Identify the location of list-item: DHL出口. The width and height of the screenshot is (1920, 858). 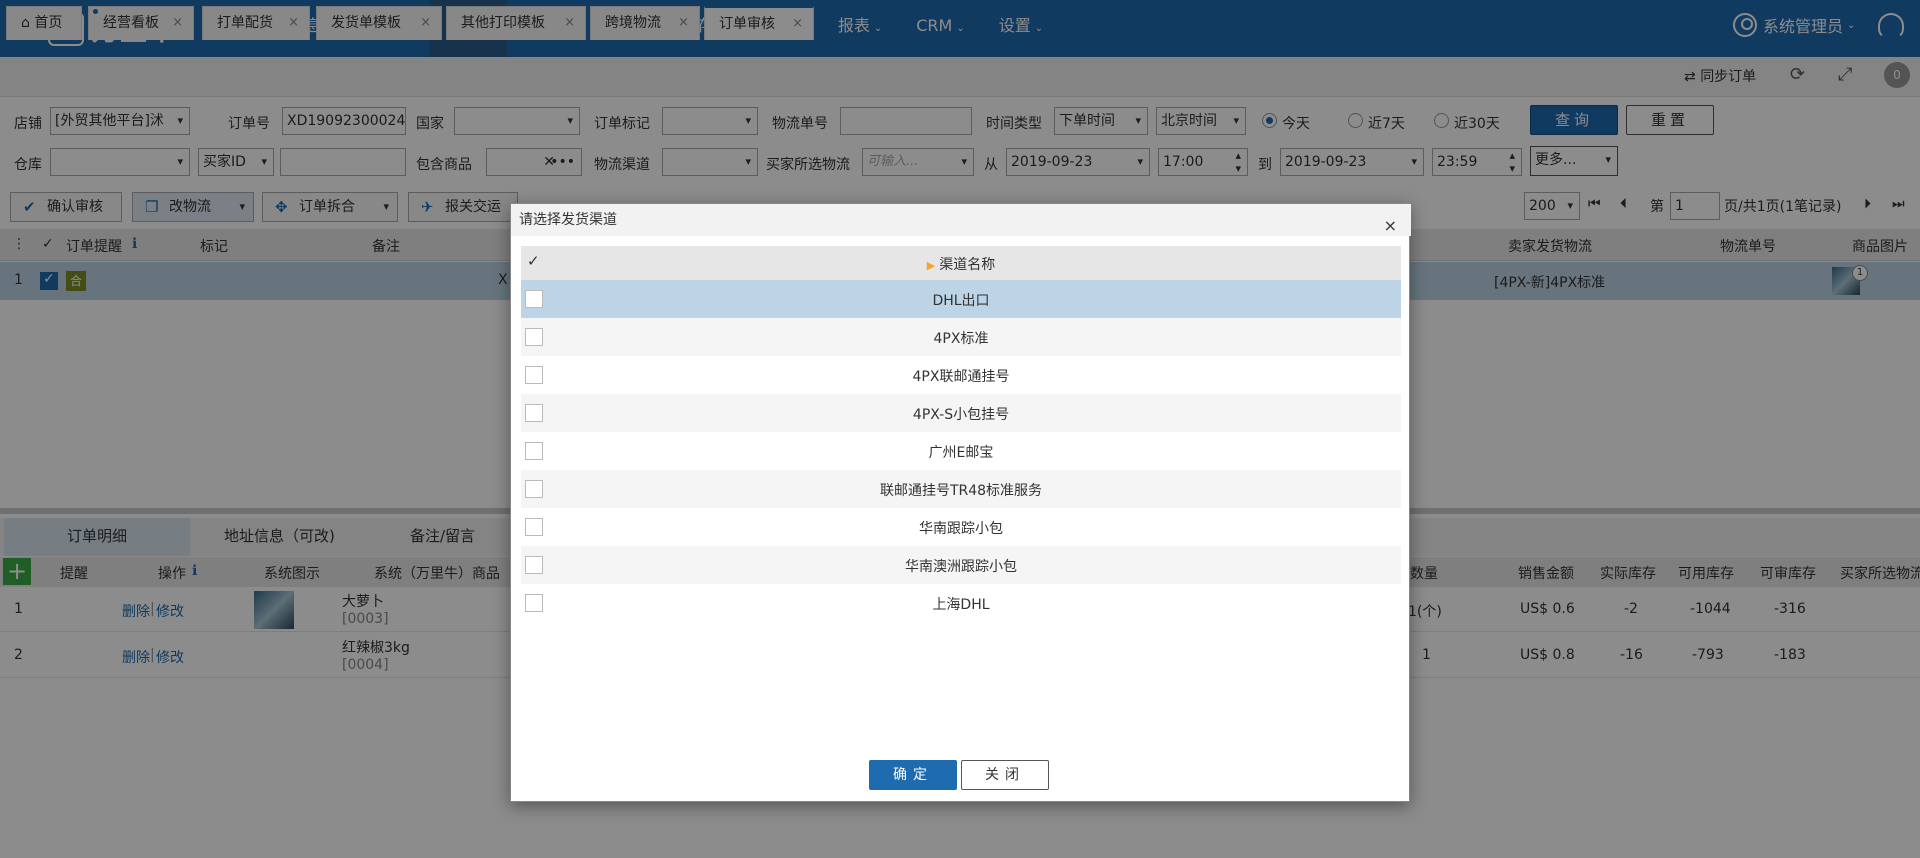
(961, 299).